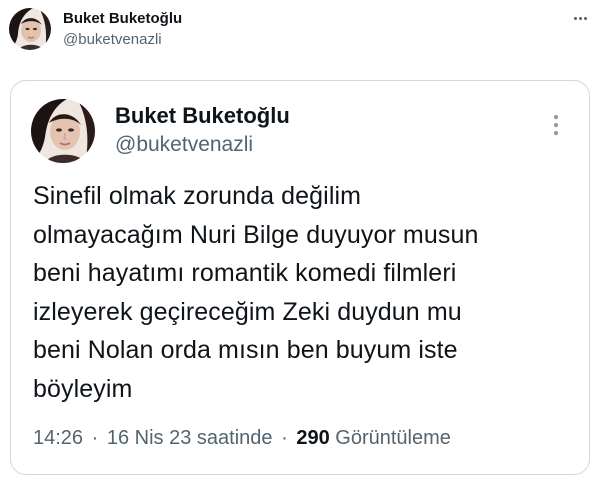 This screenshot has width=600, height=484. Describe the element at coordinates (556, 125) in the screenshot. I see `more-vertical-icon` at that location.